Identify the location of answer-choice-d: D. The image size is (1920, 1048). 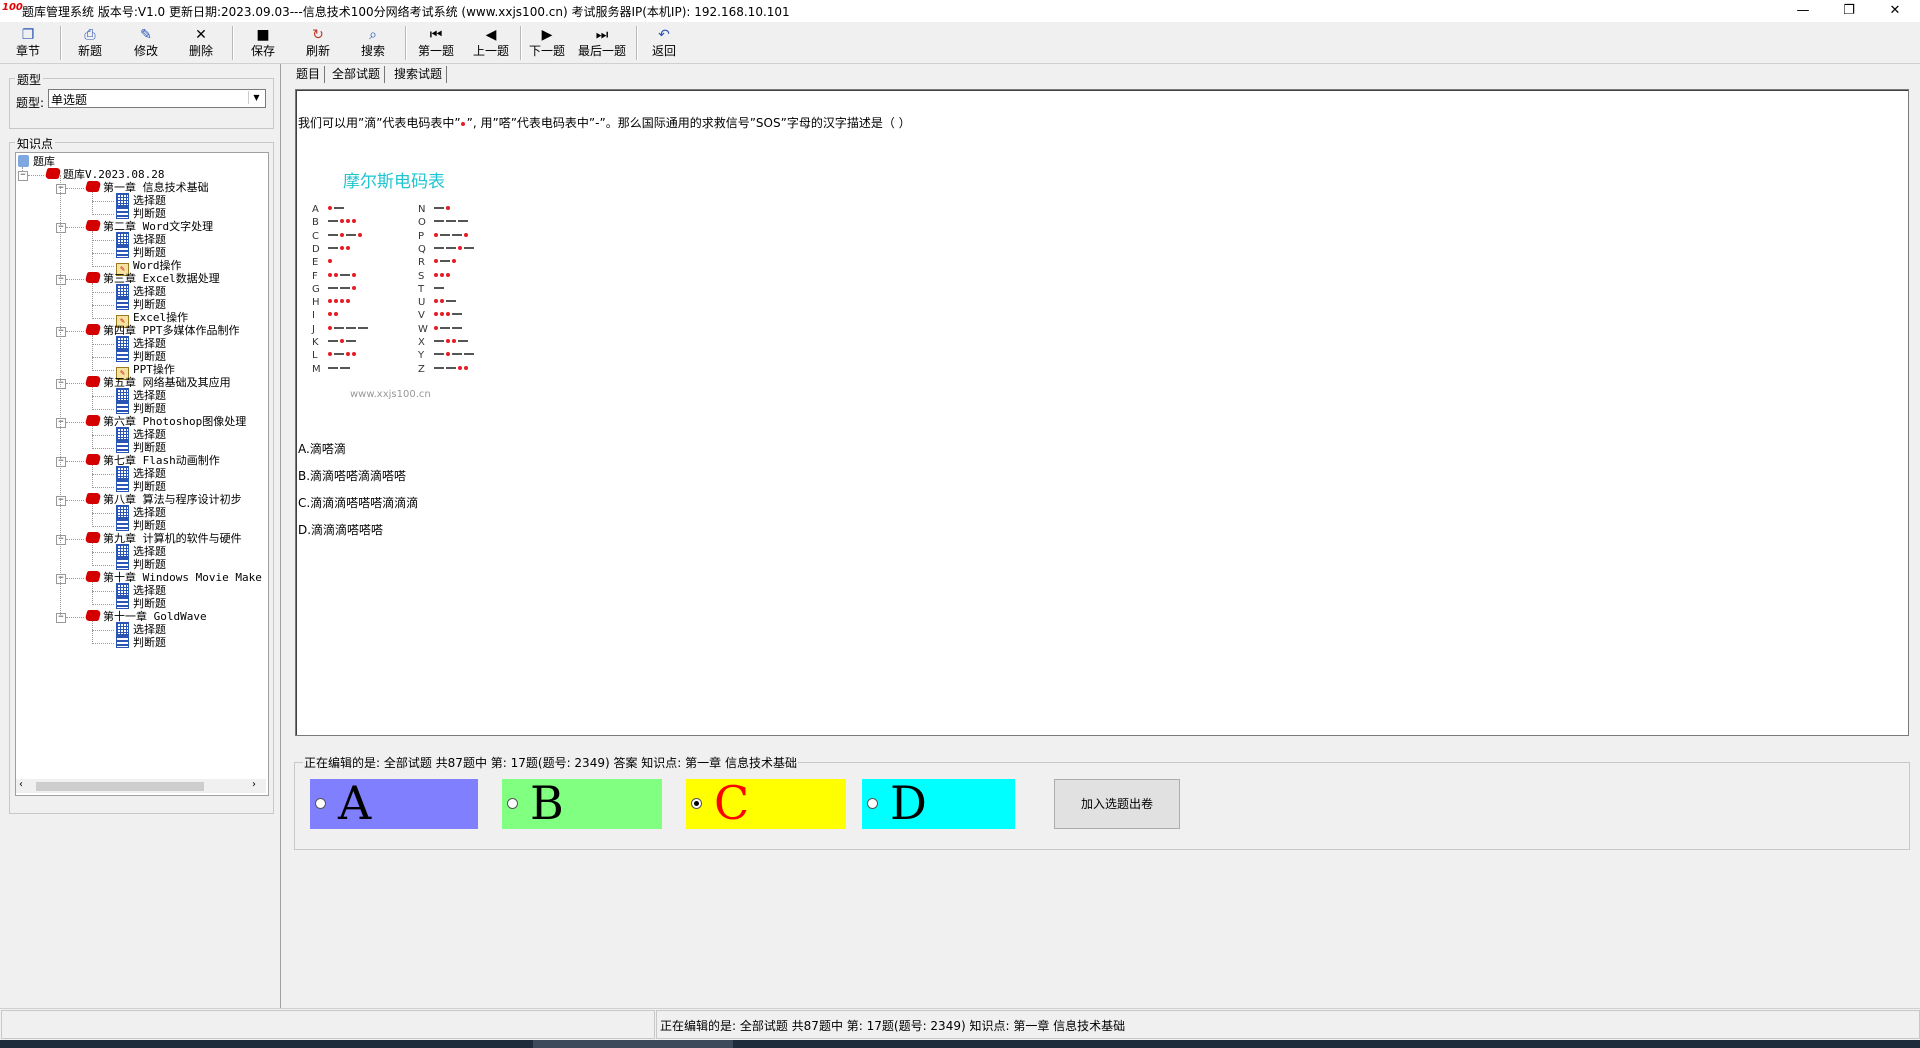
(938, 803).